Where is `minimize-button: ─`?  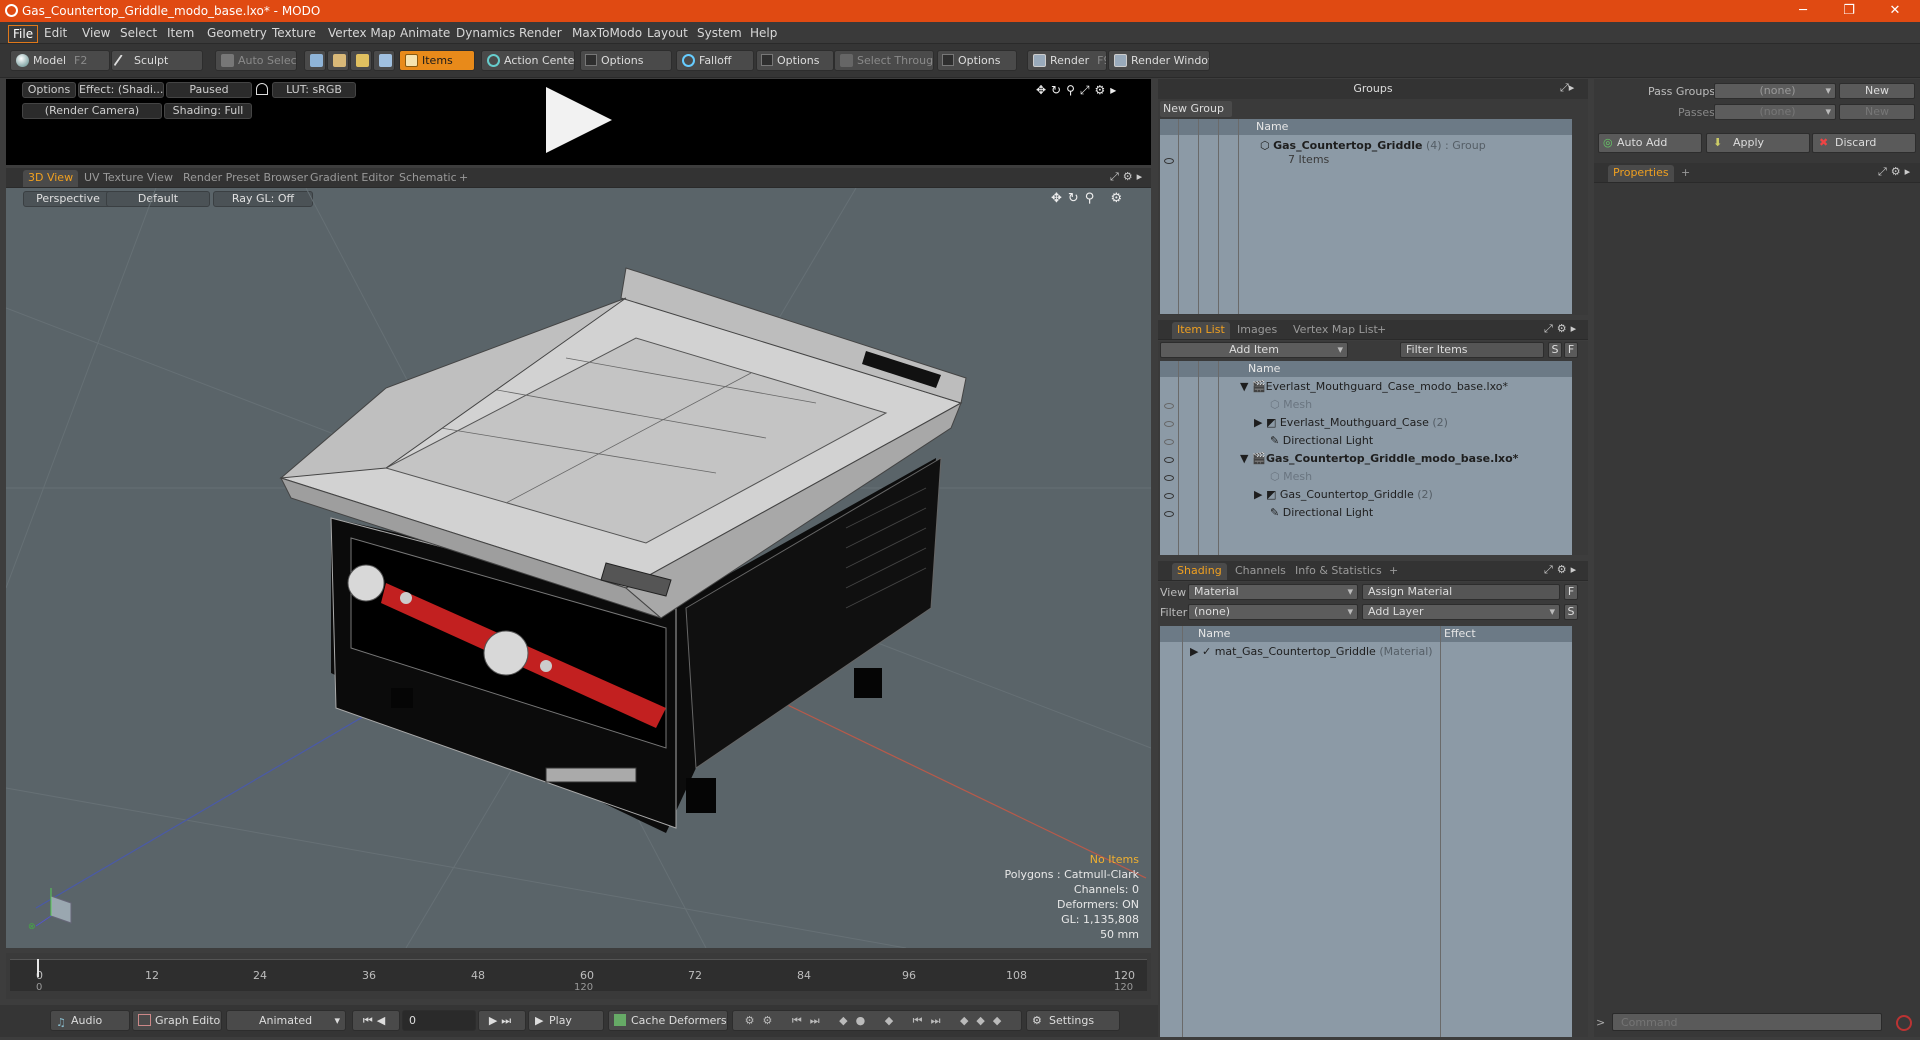 minimize-button: ─ is located at coordinates (1803, 11).